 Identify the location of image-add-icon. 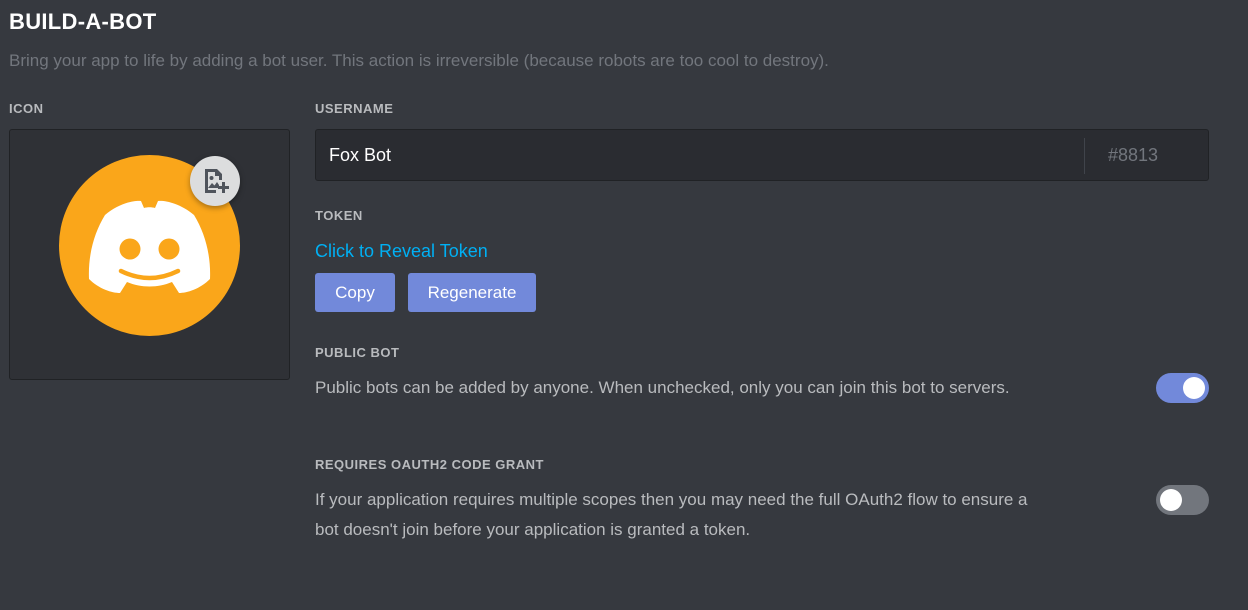
(217, 181).